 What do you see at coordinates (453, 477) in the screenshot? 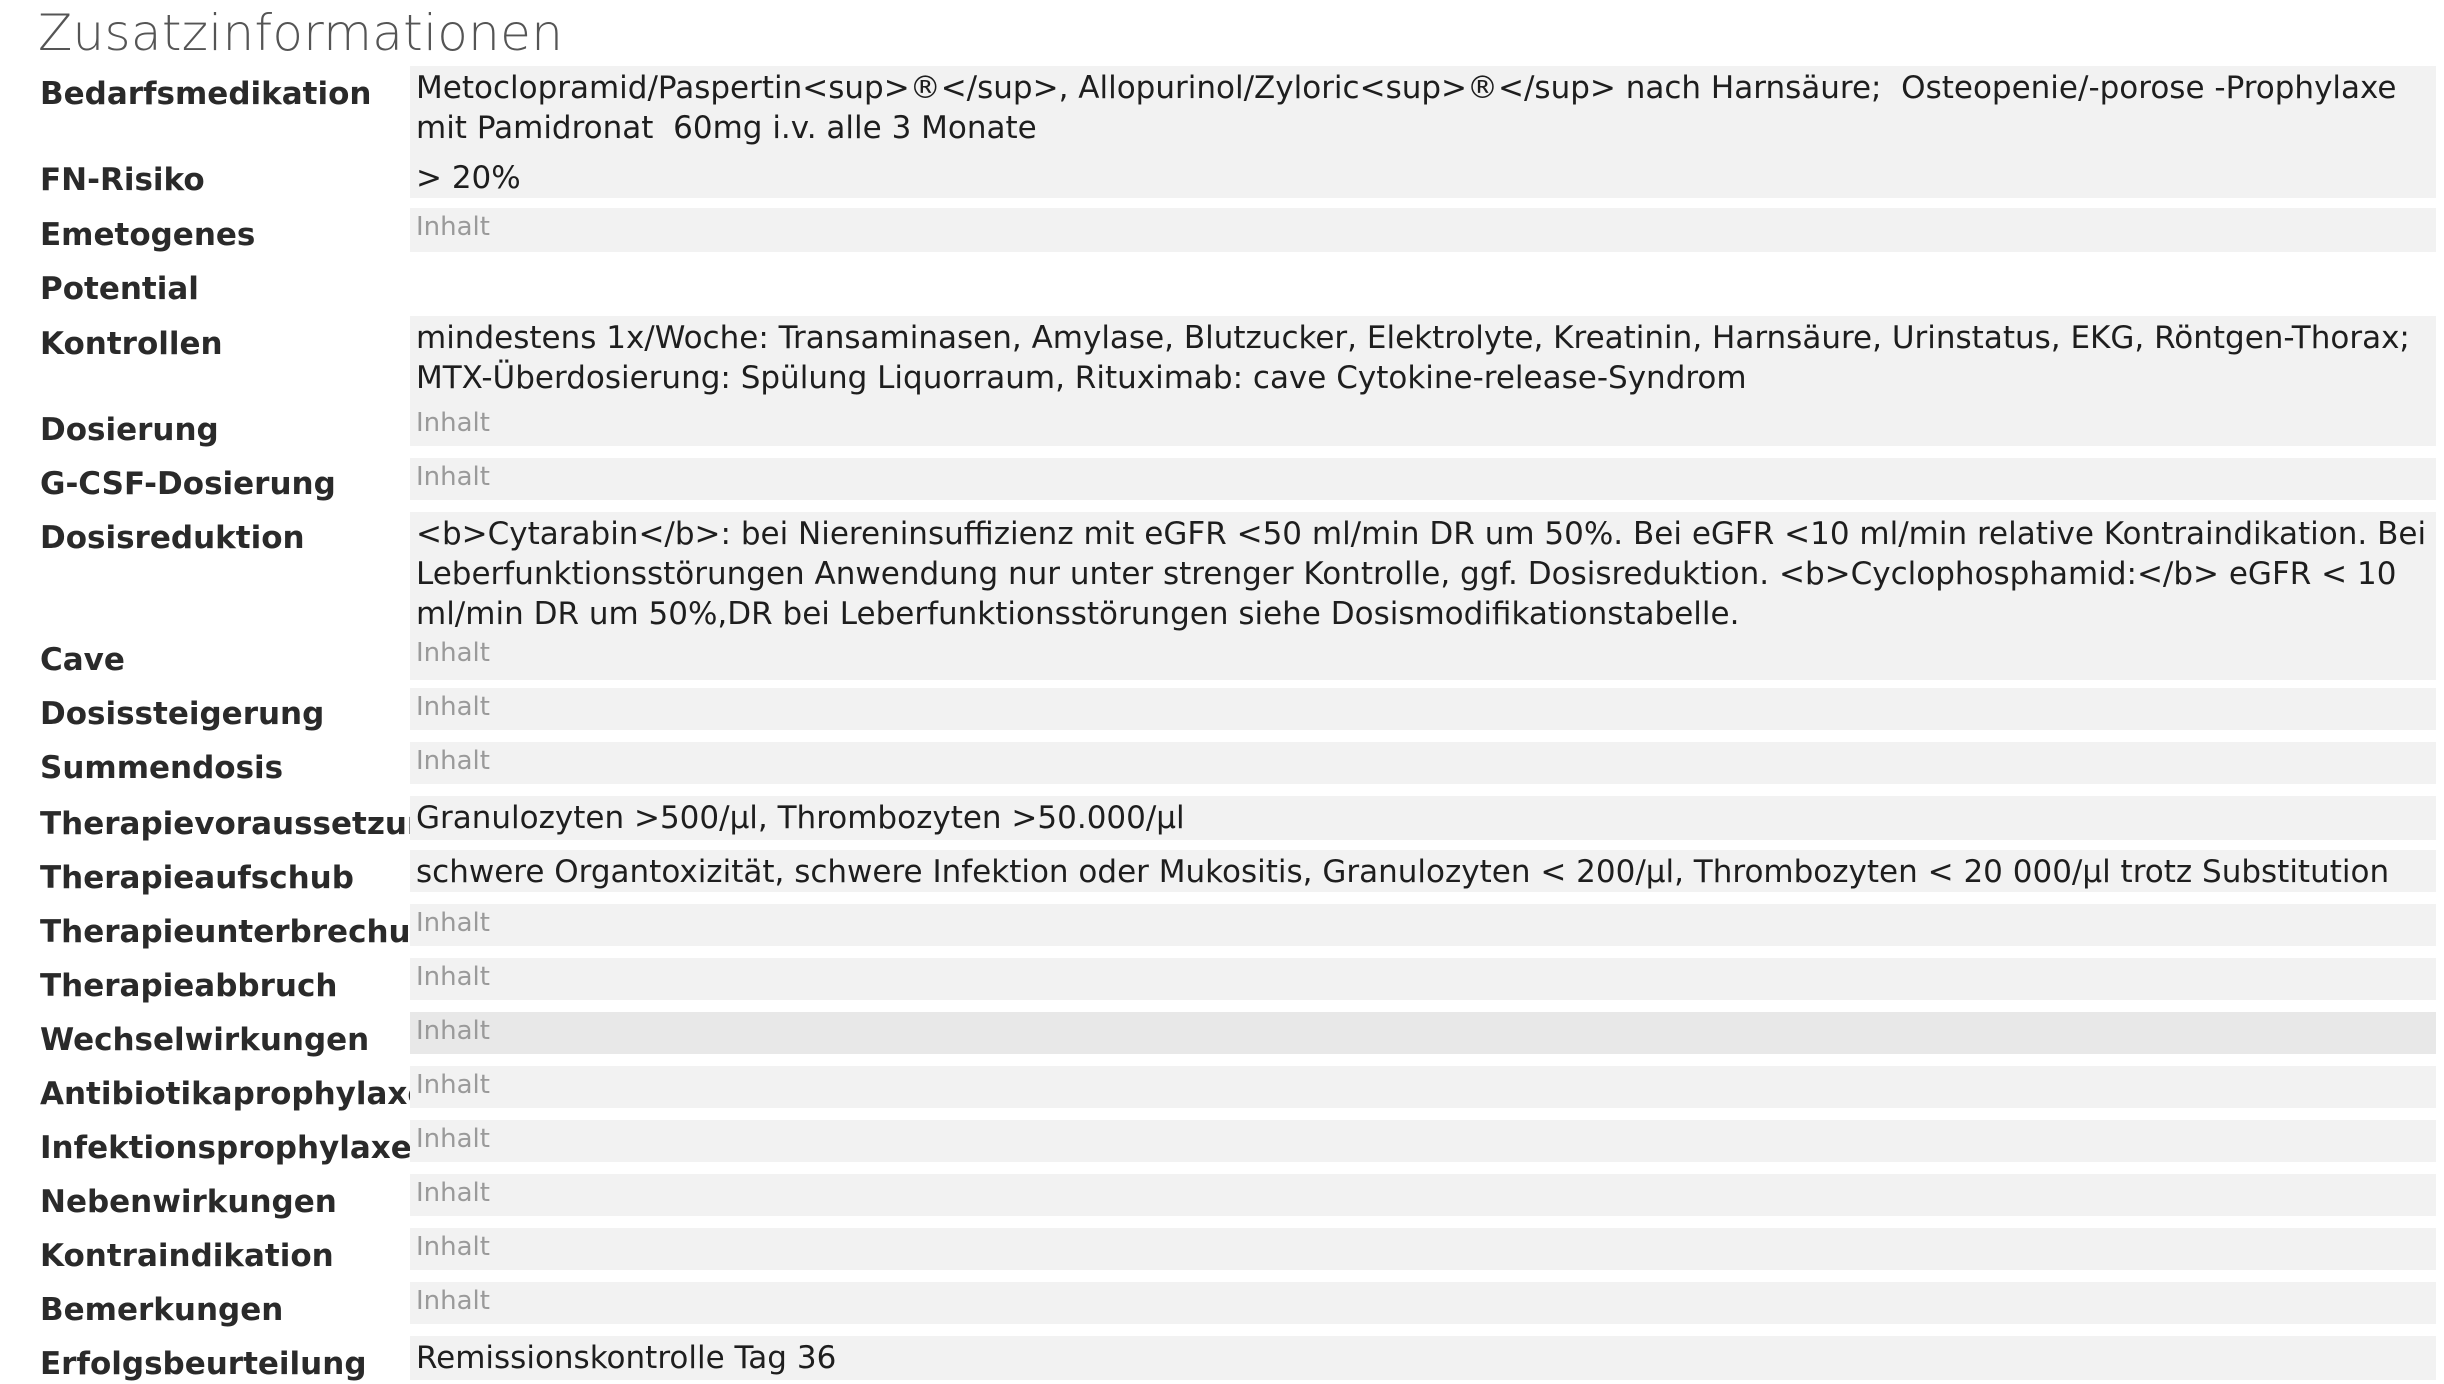
I see `field-gcsf-dosierung-placeholder: Inhalt` at bounding box center [453, 477].